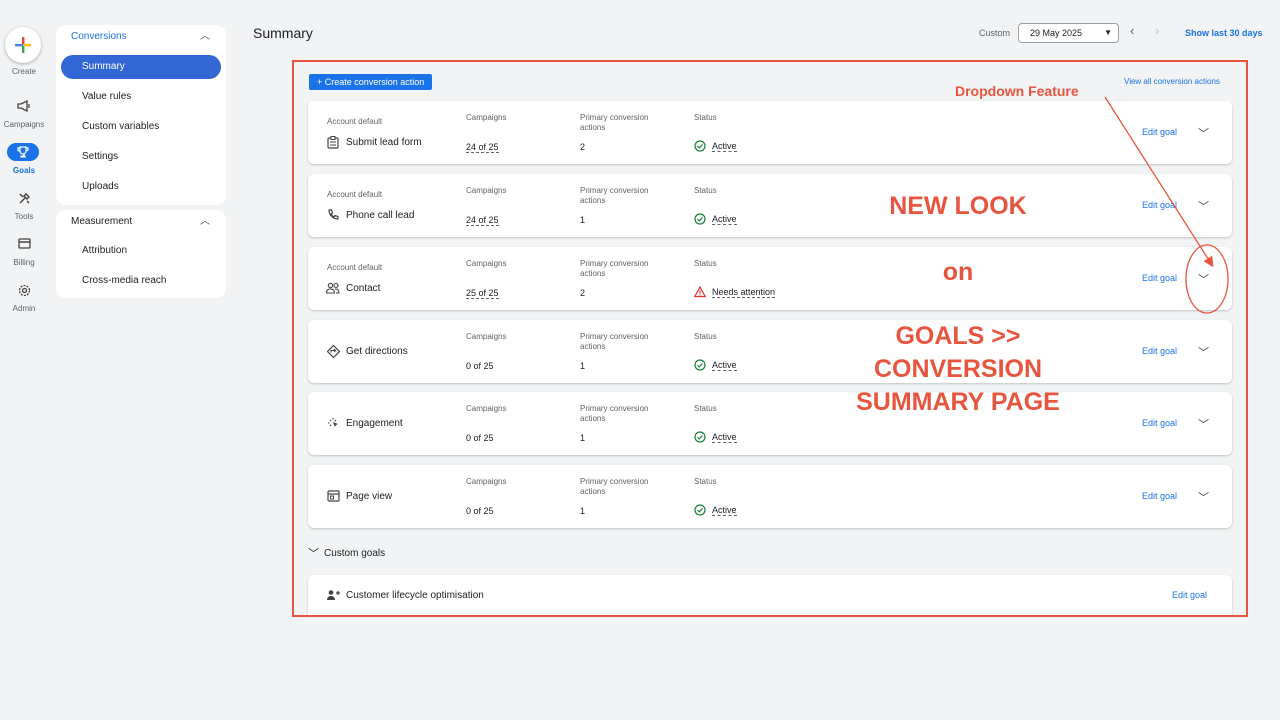  I want to click on annotation-new-look: NEW LOOK, so click(958, 206).